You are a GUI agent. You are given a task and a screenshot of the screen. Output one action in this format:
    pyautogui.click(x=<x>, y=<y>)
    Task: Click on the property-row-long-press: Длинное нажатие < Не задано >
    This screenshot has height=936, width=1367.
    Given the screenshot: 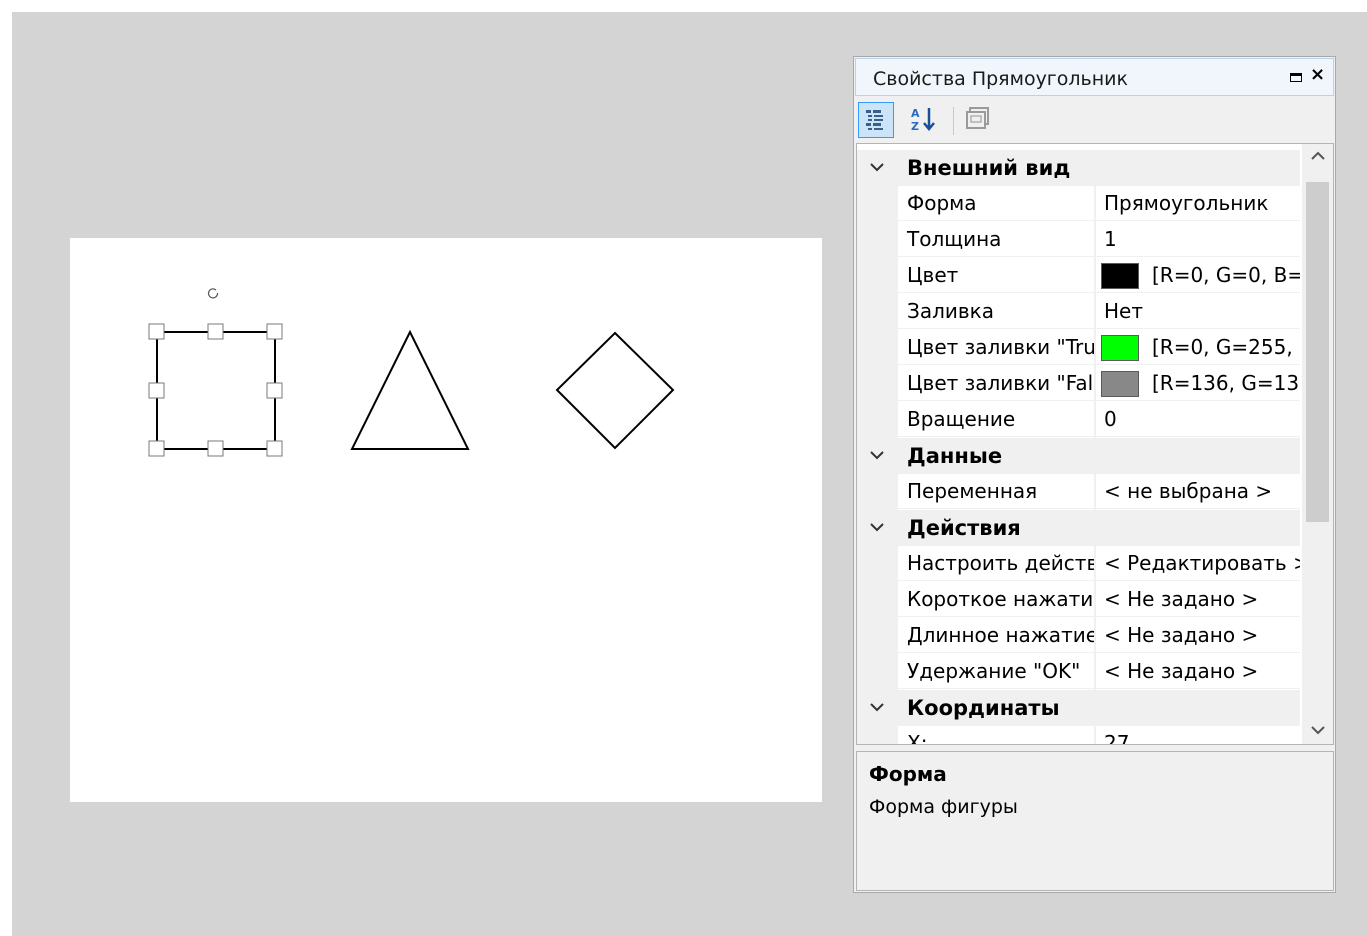 What is the action you would take?
    pyautogui.click(x=1078, y=636)
    